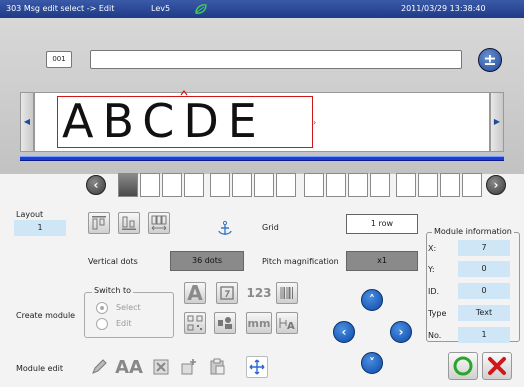 The width and height of the screenshot is (524, 387). I want to click on info-x-label: X:, so click(432, 248).